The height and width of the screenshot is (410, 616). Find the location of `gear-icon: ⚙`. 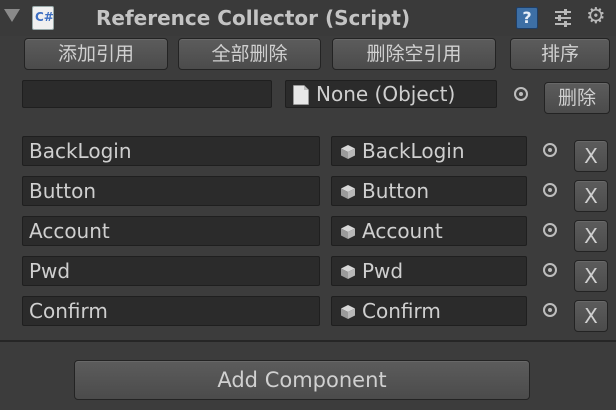

gear-icon: ⚙ is located at coordinates (600, 18).